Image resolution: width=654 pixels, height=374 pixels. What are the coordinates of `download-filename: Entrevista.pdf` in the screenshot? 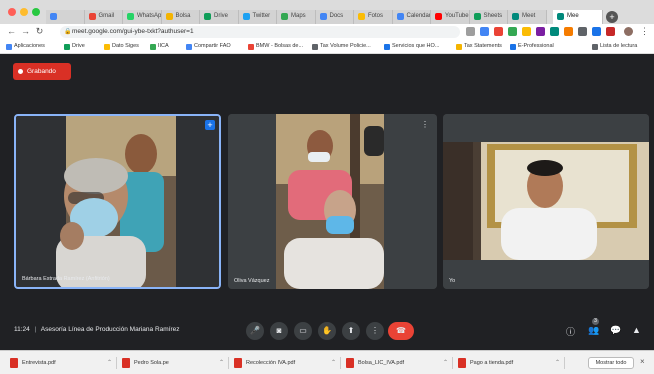 It's located at (39, 363).